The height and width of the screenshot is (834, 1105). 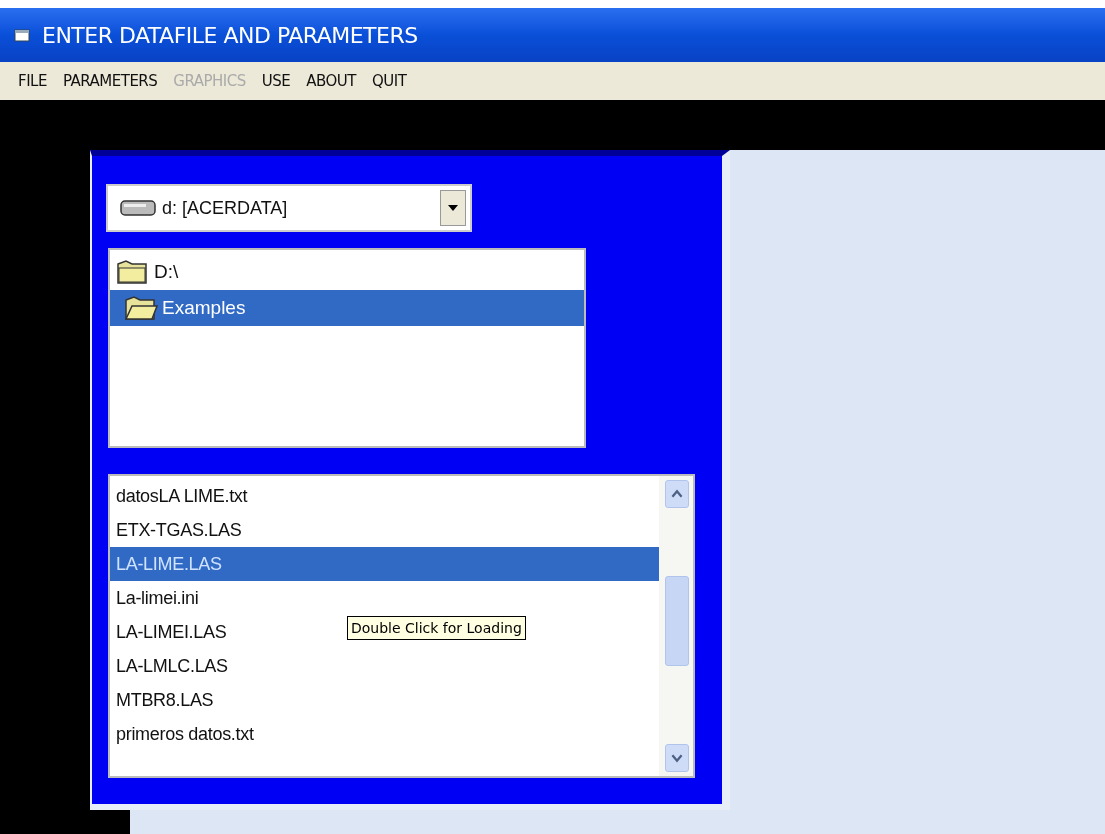 I want to click on directory-item: Examples, so click(x=347, y=308).